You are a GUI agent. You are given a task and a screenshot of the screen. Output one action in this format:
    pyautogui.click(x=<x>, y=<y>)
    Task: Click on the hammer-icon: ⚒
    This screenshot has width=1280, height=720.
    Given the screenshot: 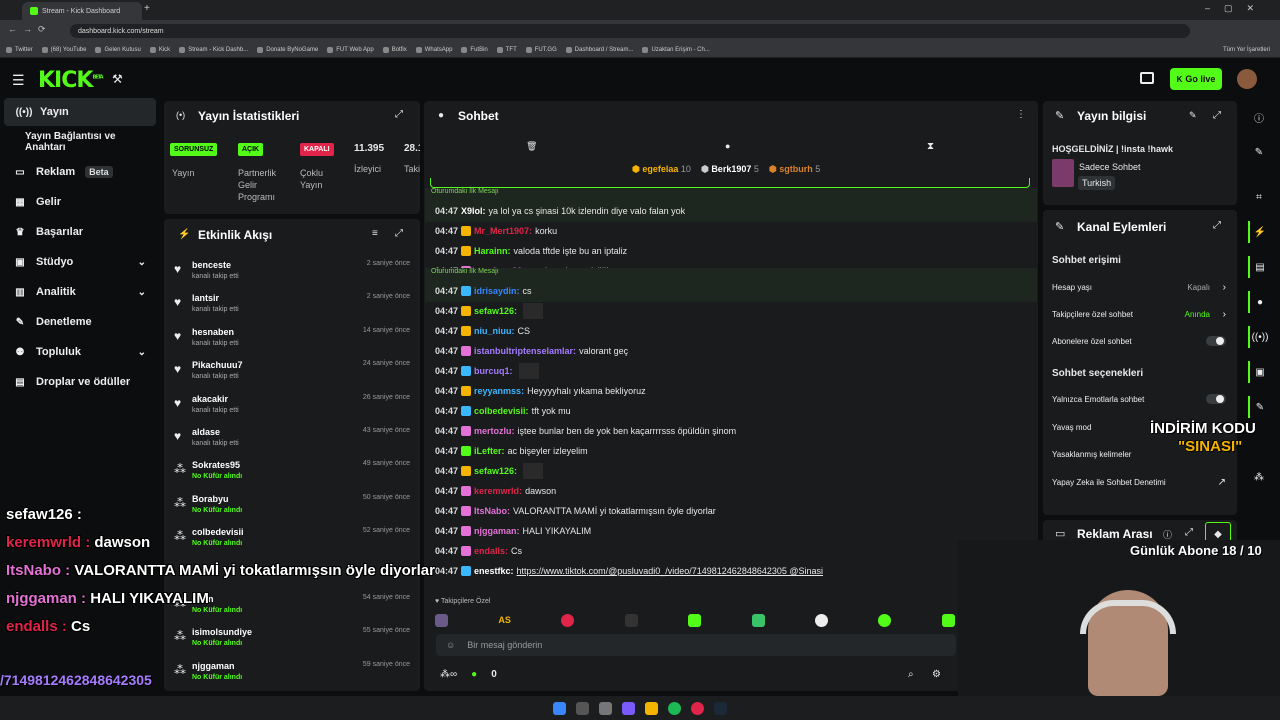 What is the action you would take?
    pyautogui.click(x=117, y=79)
    